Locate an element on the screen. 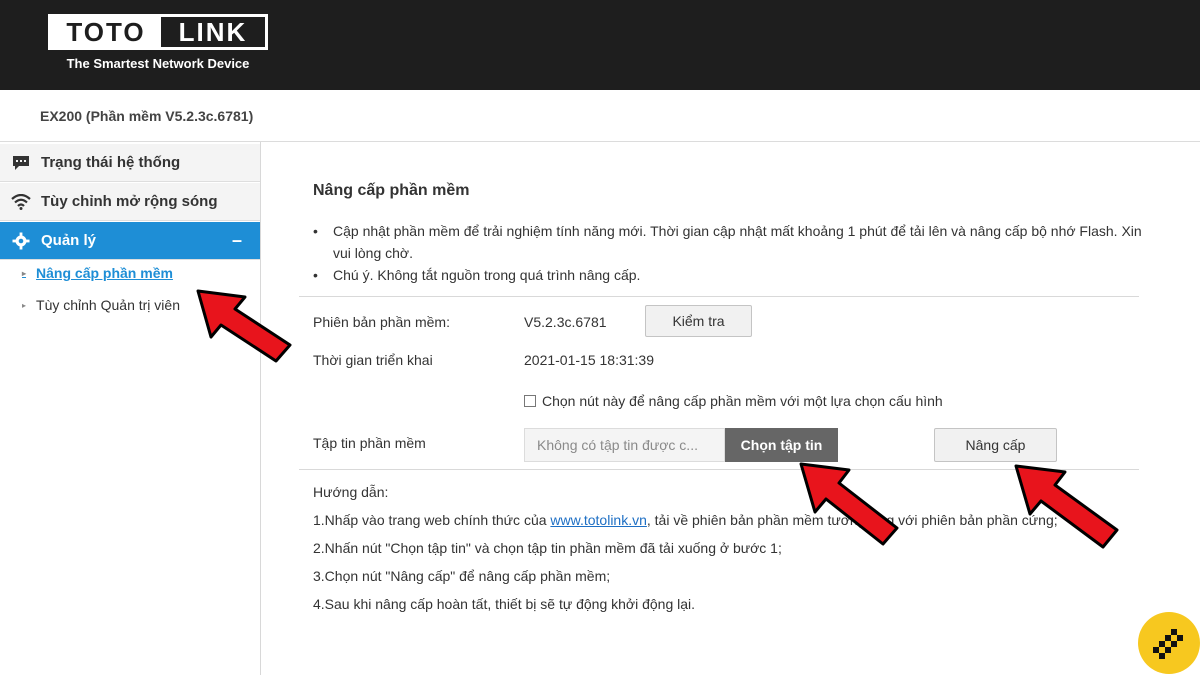 Image resolution: width=1200 pixels, height=675 pixels. version-label: Phiên bản phần mềm: is located at coordinates (381, 322).